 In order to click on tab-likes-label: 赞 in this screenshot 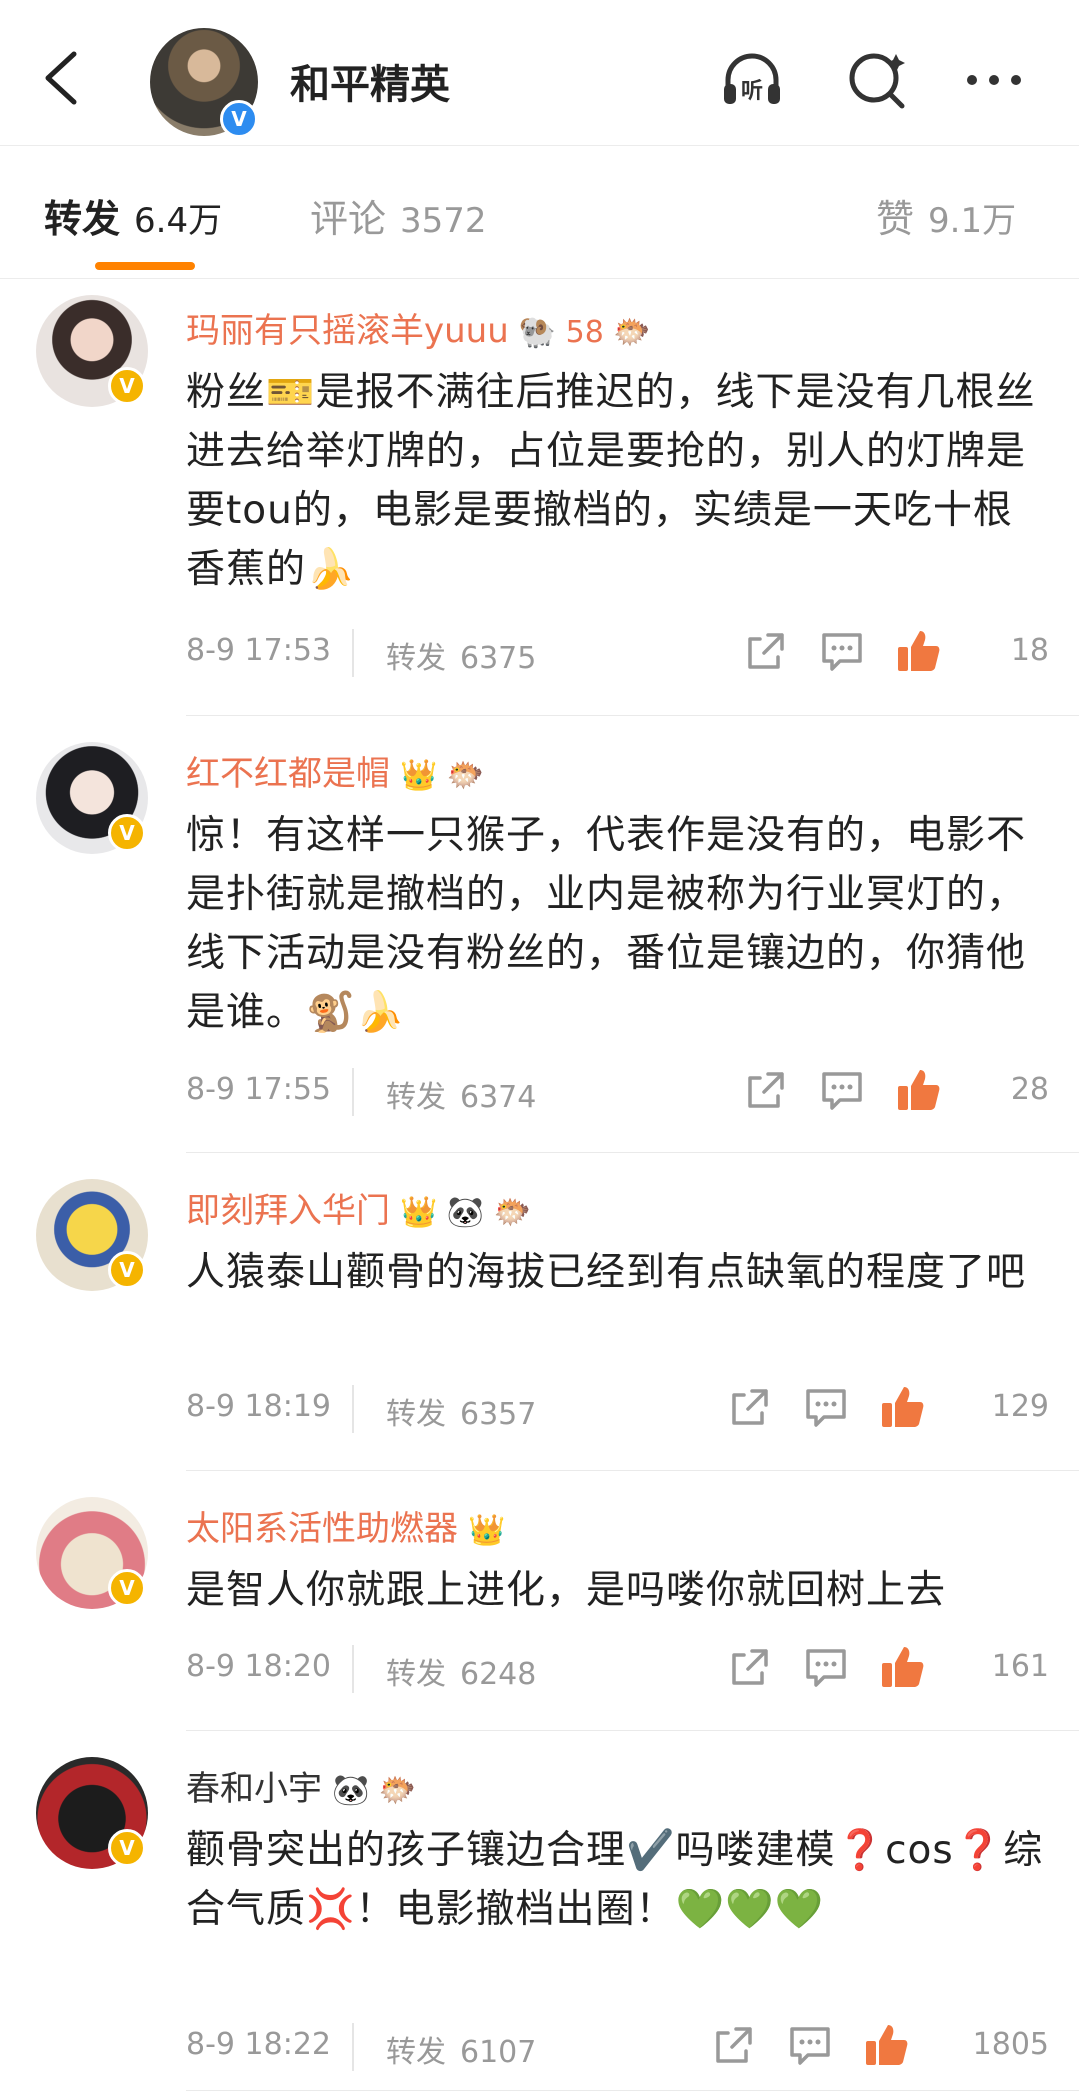, I will do `click(895, 219)`.